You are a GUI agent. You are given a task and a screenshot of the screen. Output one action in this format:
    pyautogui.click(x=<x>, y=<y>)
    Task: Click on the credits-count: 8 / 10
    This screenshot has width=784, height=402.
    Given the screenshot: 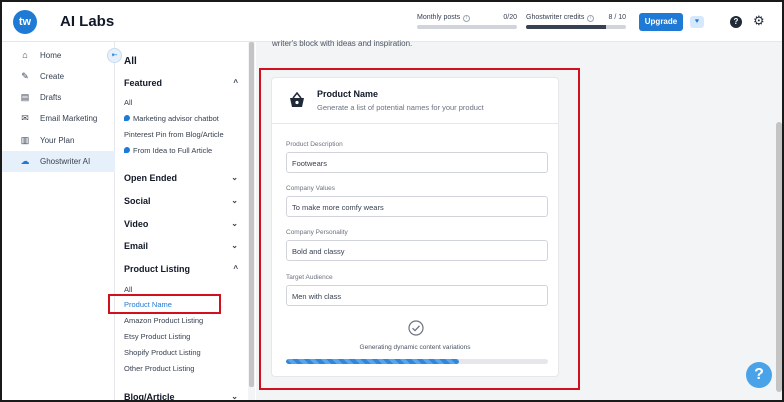 What is the action you would take?
    pyautogui.click(x=617, y=17)
    